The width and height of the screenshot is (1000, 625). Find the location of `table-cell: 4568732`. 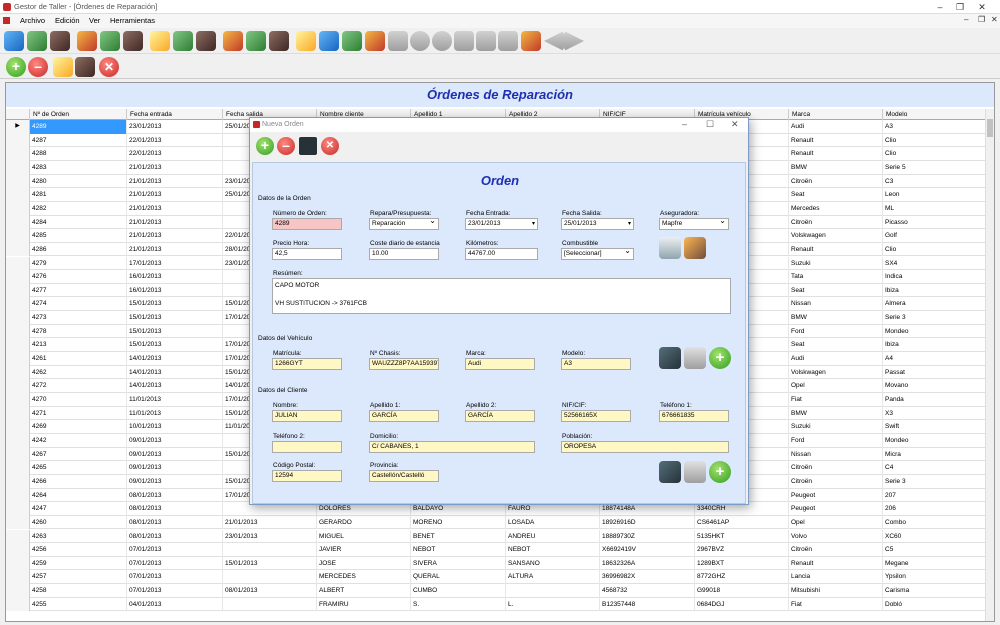

table-cell: 4568732 is located at coordinates (647, 591).